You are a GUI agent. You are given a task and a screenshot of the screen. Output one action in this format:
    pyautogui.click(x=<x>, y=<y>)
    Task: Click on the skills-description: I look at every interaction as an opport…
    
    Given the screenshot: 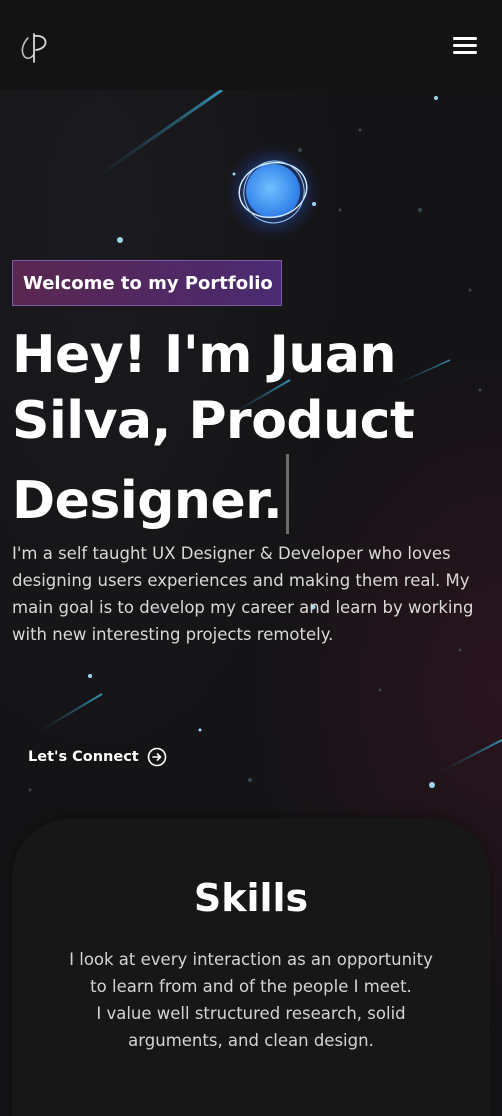 What is the action you would take?
    pyautogui.click(x=251, y=1000)
    